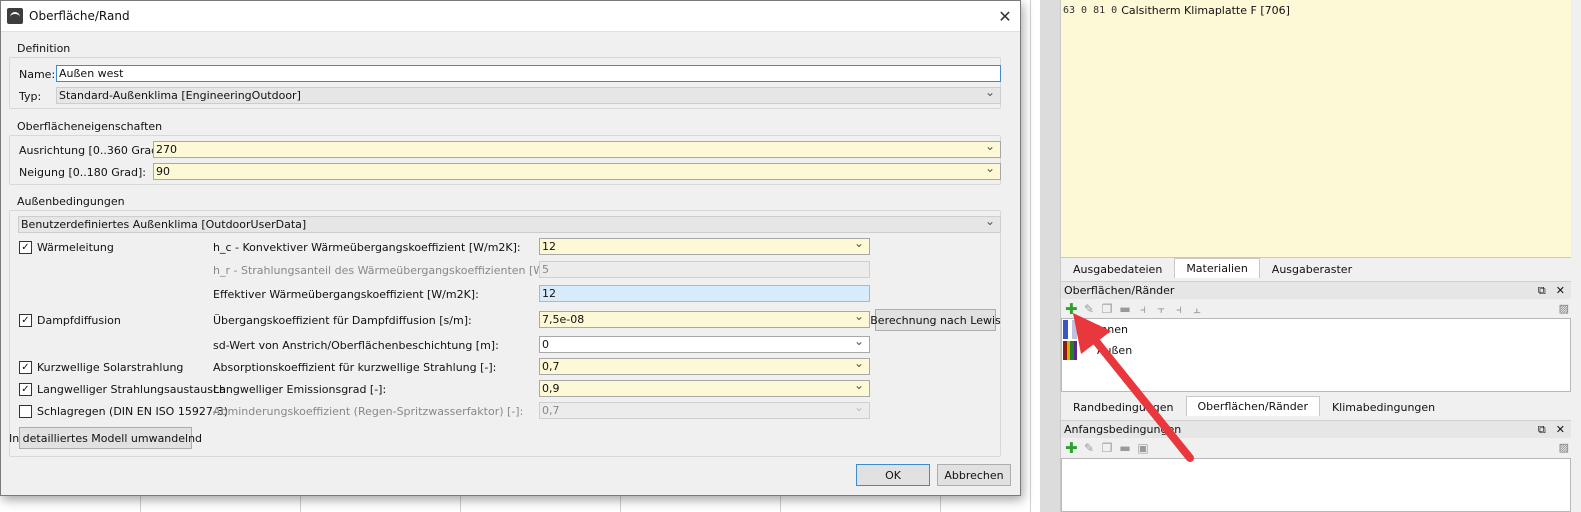 Image resolution: width=1581 pixels, height=512 pixels. Describe the element at coordinates (1316, 290) in the screenshot. I see `surfaces-dock-header: Oberflächen/Ränder ⧉ ✕` at that location.